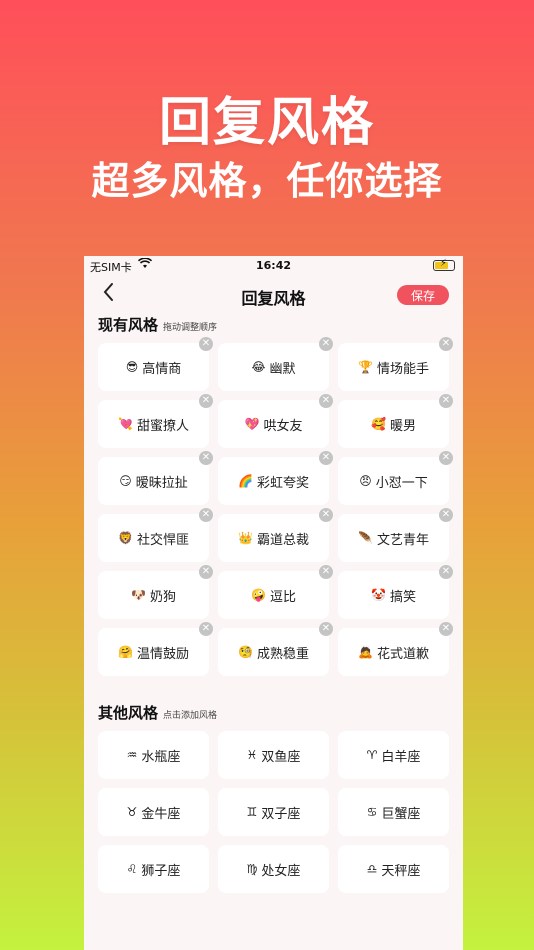 This screenshot has height=950, width=534. Describe the element at coordinates (132, 755) in the screenshot. I see `style-emoji-icon: ♒` at that location.